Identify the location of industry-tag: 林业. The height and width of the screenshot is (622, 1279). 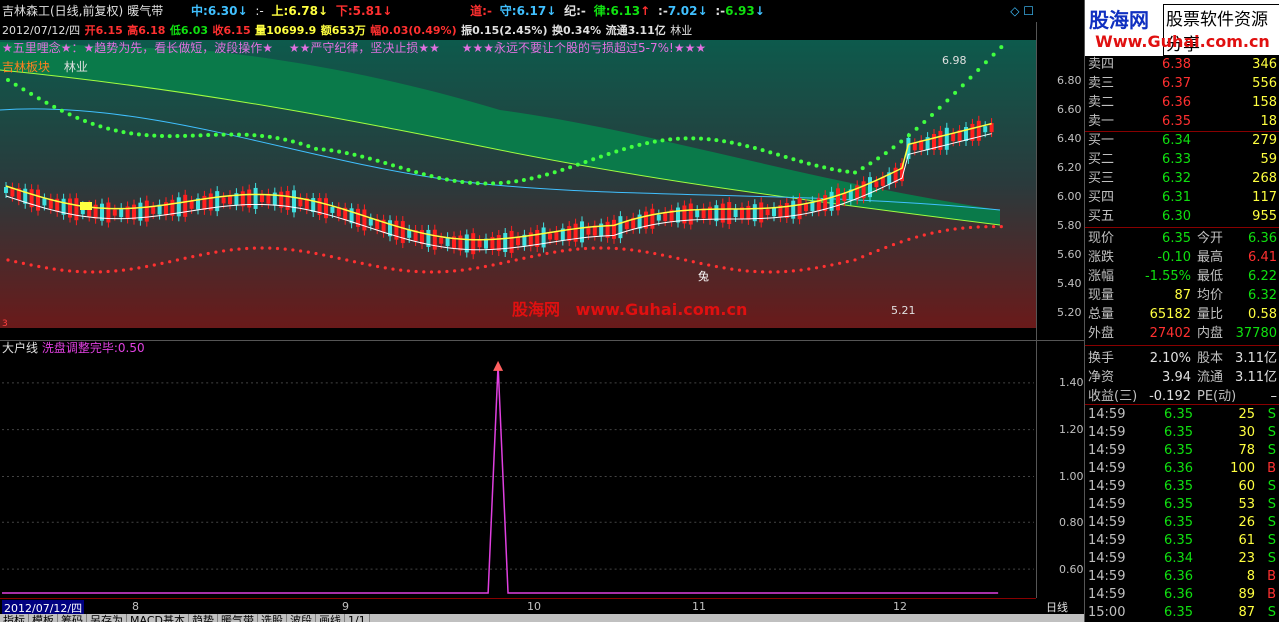
(76, 67).